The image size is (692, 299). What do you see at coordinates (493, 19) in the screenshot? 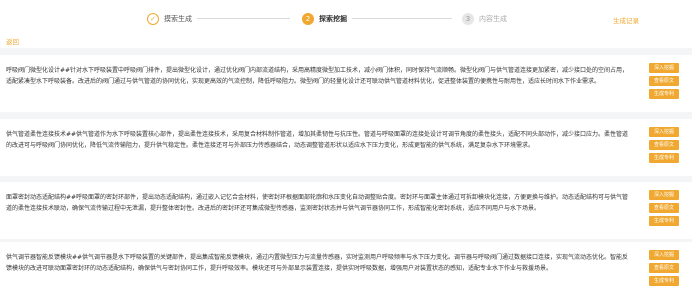
I see `step-3-label: 内容生成` at bounding box center [493, 19].